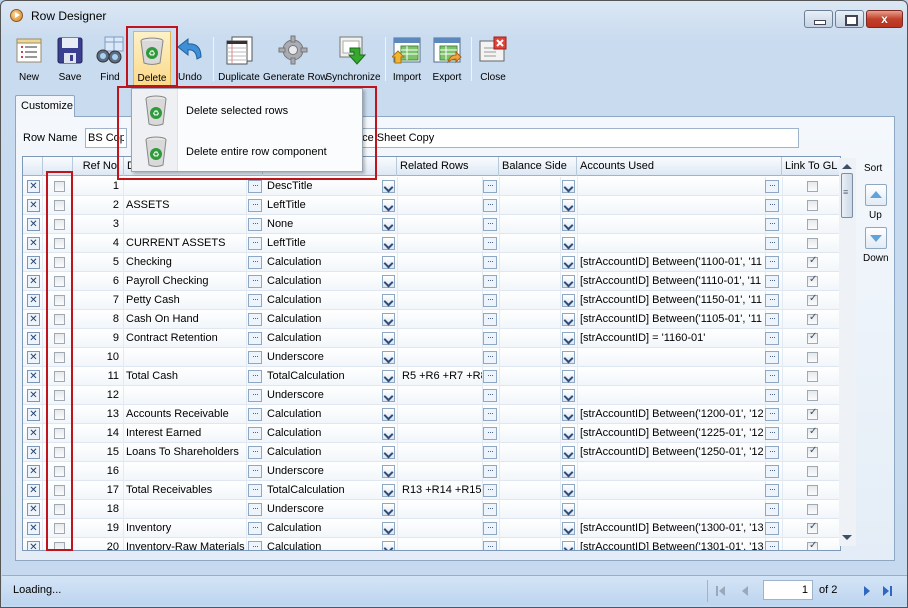  What do you see at coordinates (185, 433) in the screenshot?
I see `description-cell: Interest Earned` at bounding box center [185, 433].